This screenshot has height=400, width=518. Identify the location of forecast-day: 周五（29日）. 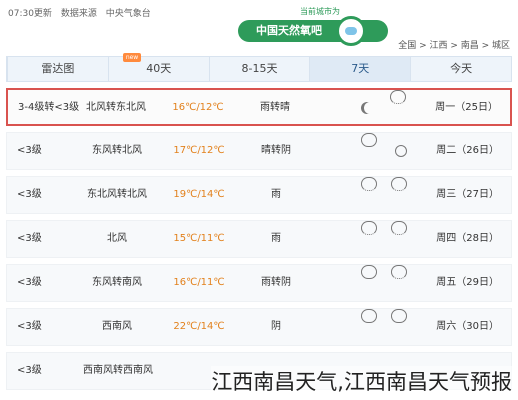
(467, 282).